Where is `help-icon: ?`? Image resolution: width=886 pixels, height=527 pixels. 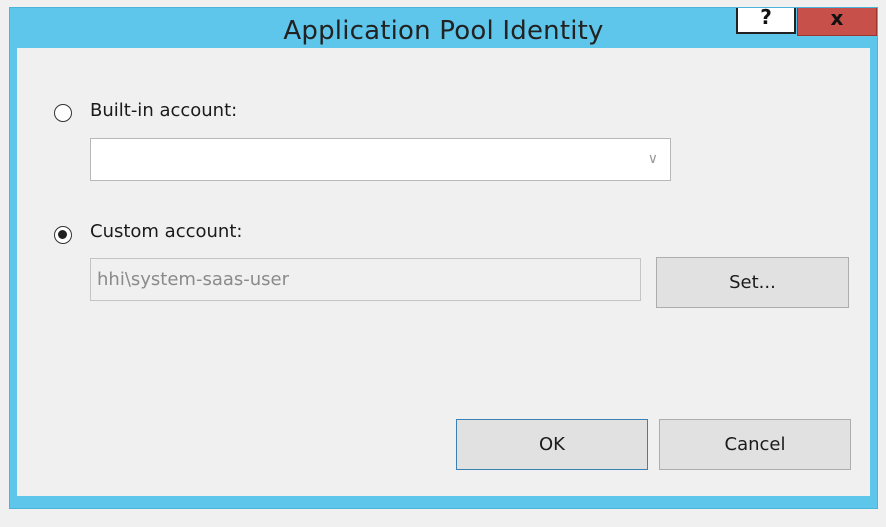
help-icon: ? is located at coordinates (766, 17).